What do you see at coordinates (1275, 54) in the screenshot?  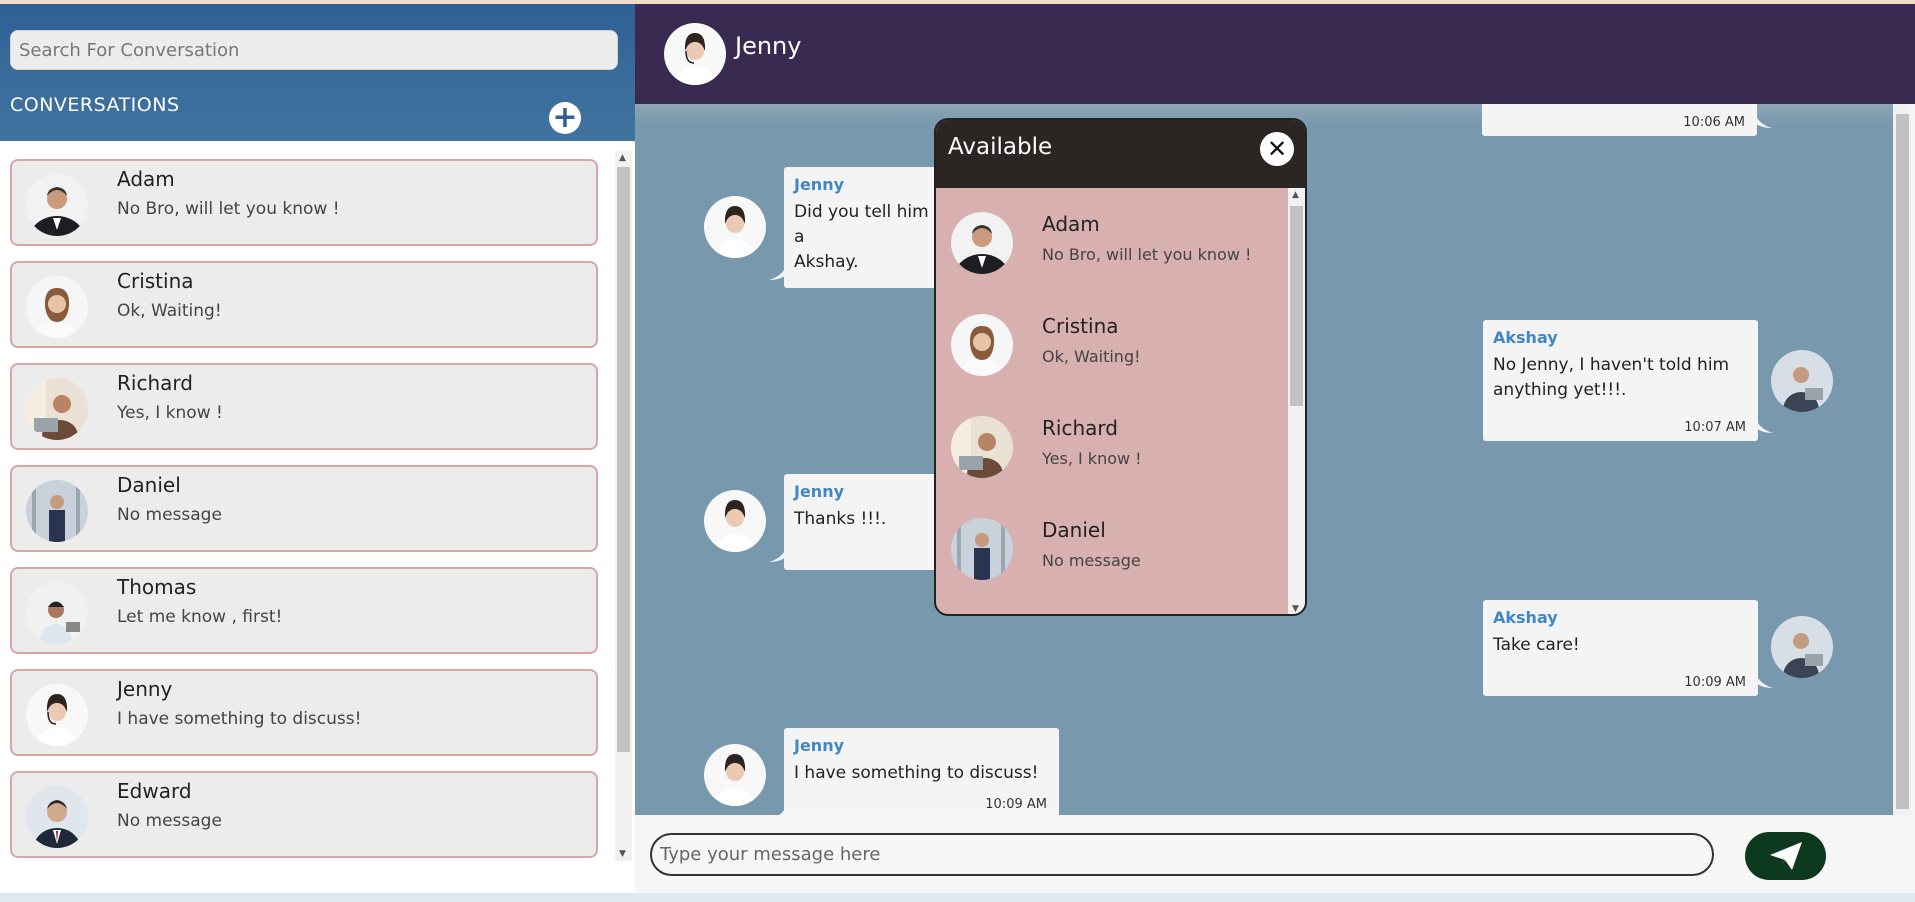 I see `chat-header: Jenny` at bounding box center [1275, 54].